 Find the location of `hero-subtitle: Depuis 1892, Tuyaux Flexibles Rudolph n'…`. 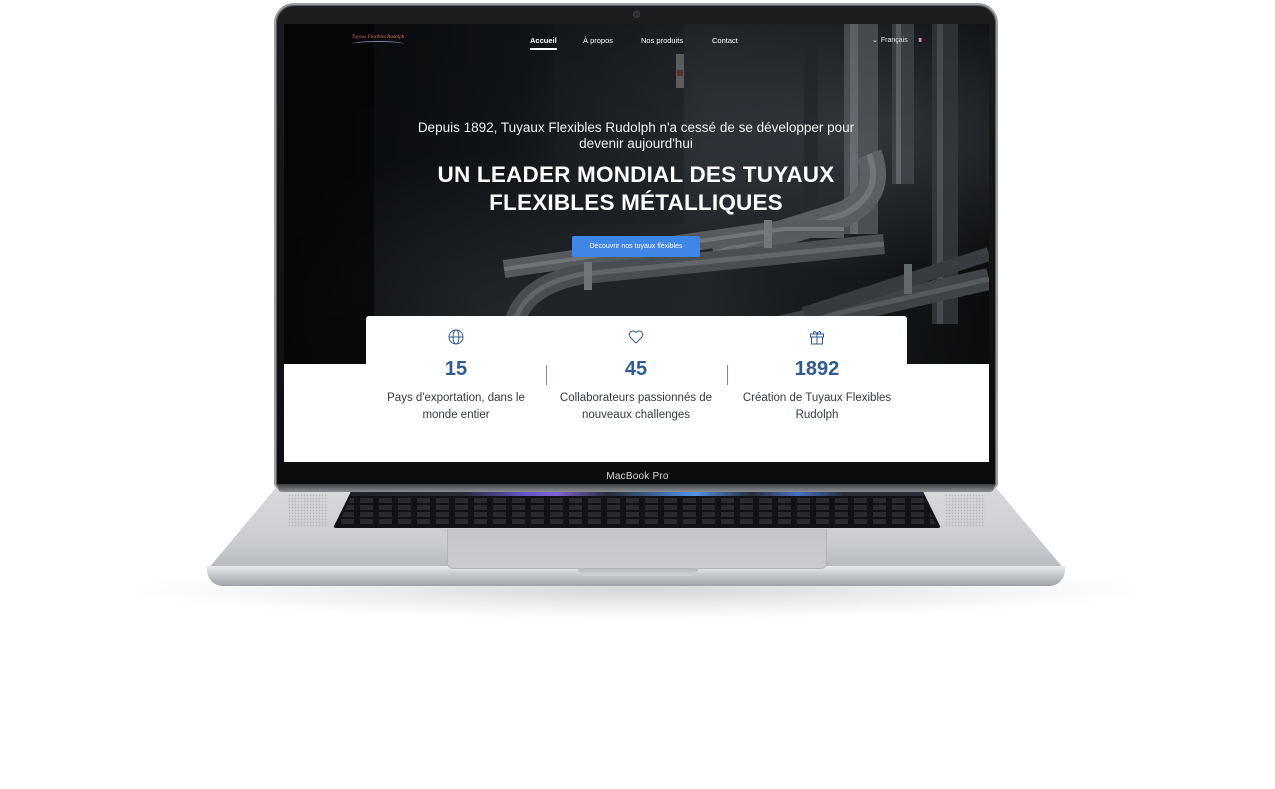

hero-subtitle: Depuis 1892, Tuyaux Flexibles Rudolph n'… is located at coordinates (636, 135).